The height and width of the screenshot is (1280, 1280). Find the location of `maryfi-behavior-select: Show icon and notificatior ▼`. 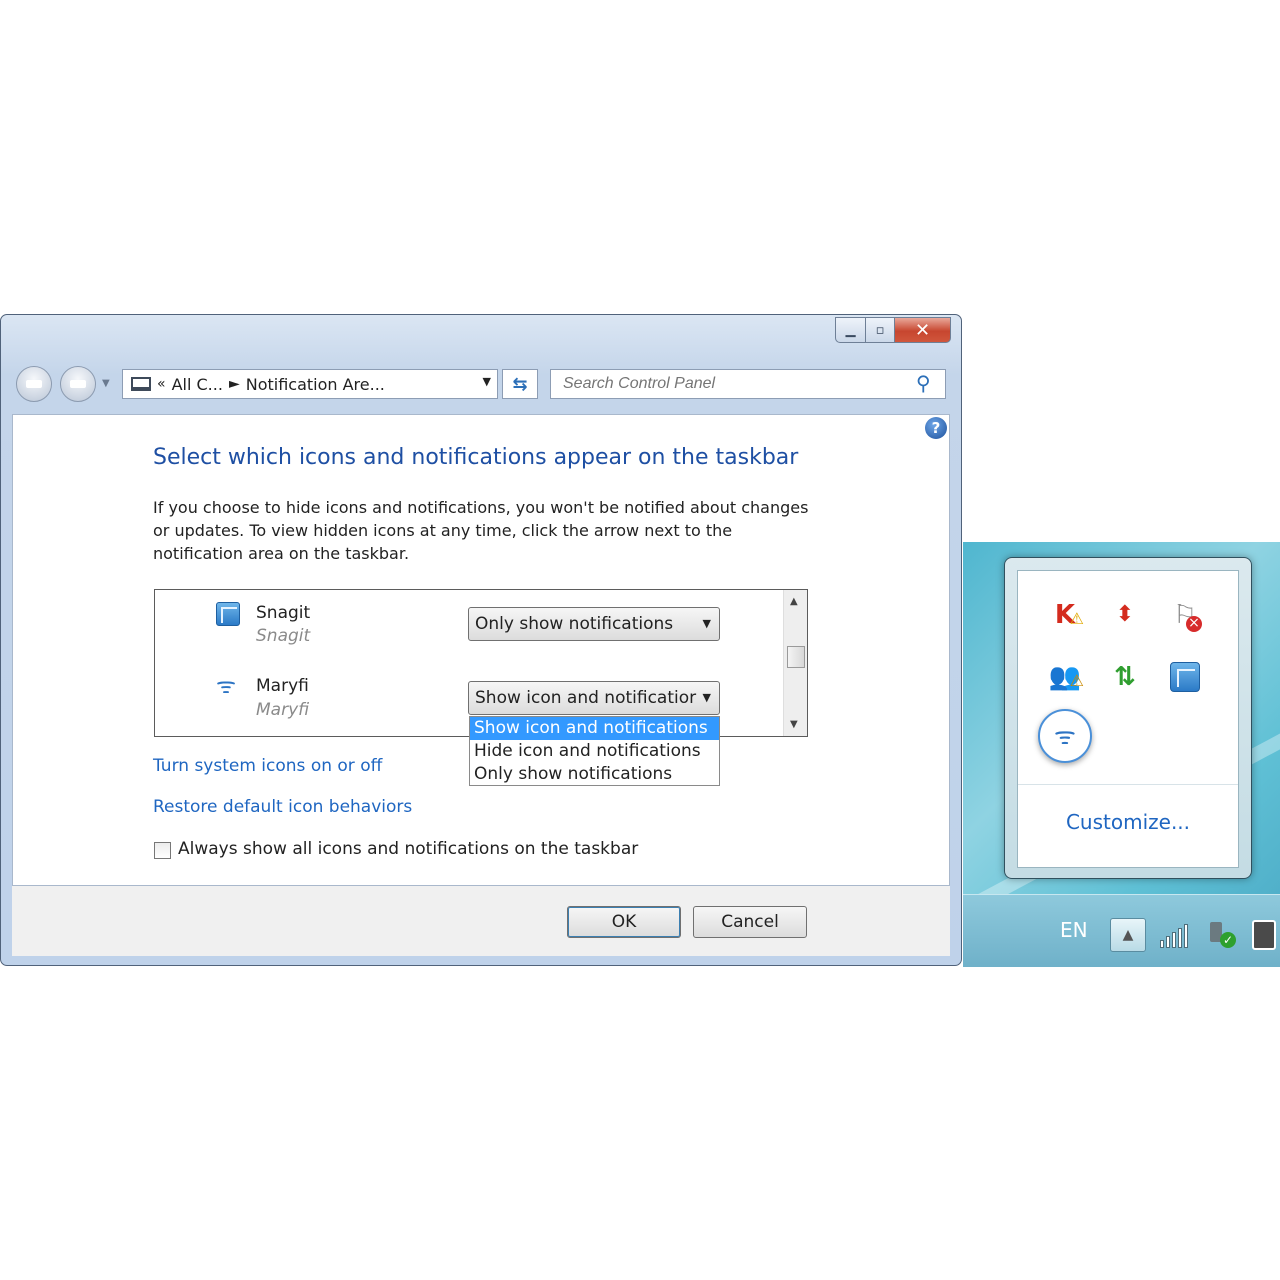

maryfi-behavior-select: Show icon and notificatior ▼ is located at coordinates (594, 698).